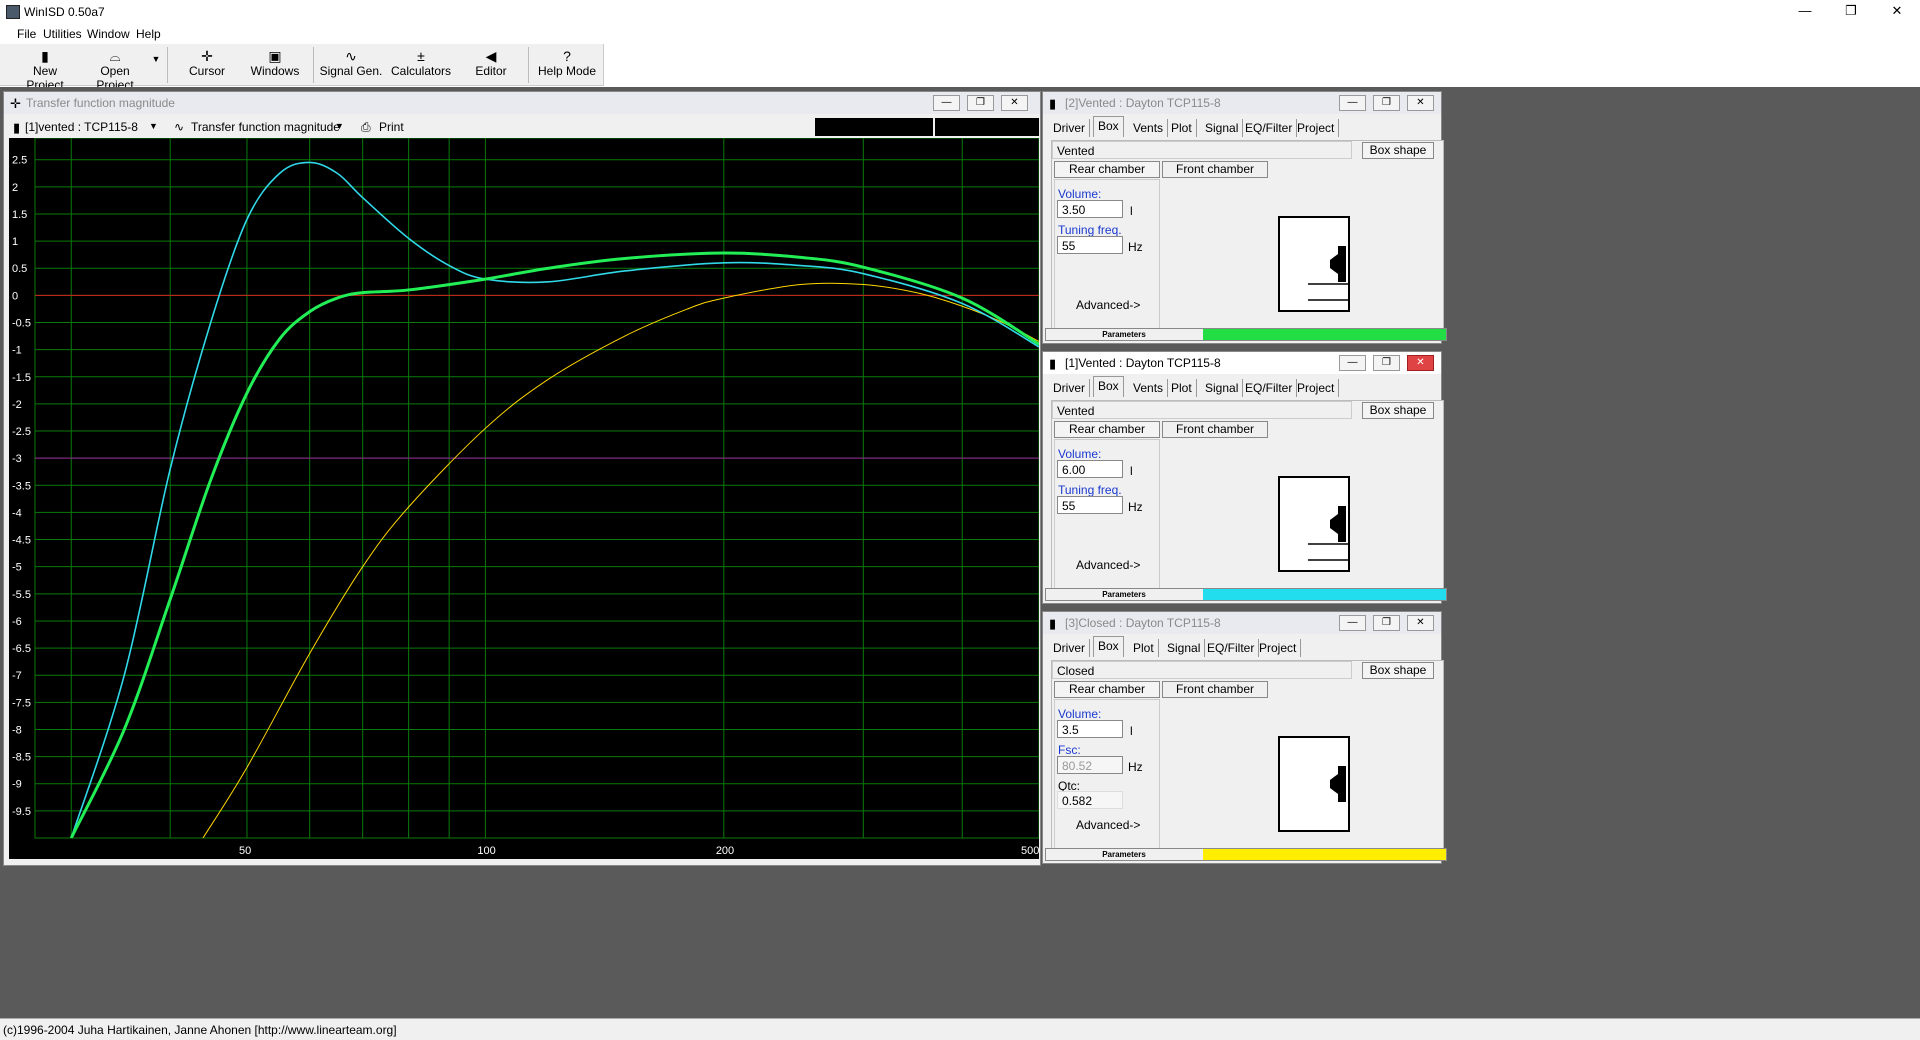 Image resolution: width=1920 pixels, height=1040 pixels. What do you see at coordinates (1090, 729) in the screenshot?
I see `field-input: 3.5` at bounding box center [1090, 729].